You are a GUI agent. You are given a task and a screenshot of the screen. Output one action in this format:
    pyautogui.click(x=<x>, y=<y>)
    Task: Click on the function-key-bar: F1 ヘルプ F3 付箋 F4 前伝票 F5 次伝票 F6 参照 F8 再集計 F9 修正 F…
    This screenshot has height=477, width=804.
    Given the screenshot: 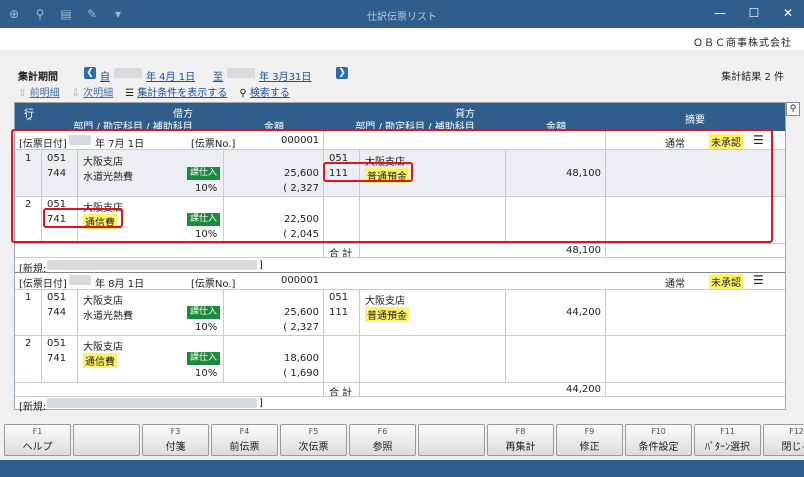 What is the action you would take?
    pyautogui.click(x=404, y=440)
    